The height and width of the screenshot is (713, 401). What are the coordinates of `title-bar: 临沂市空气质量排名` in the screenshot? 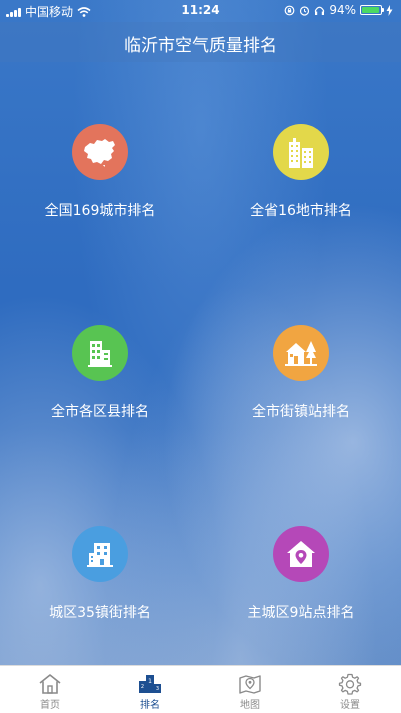 It's located at (200, 42).